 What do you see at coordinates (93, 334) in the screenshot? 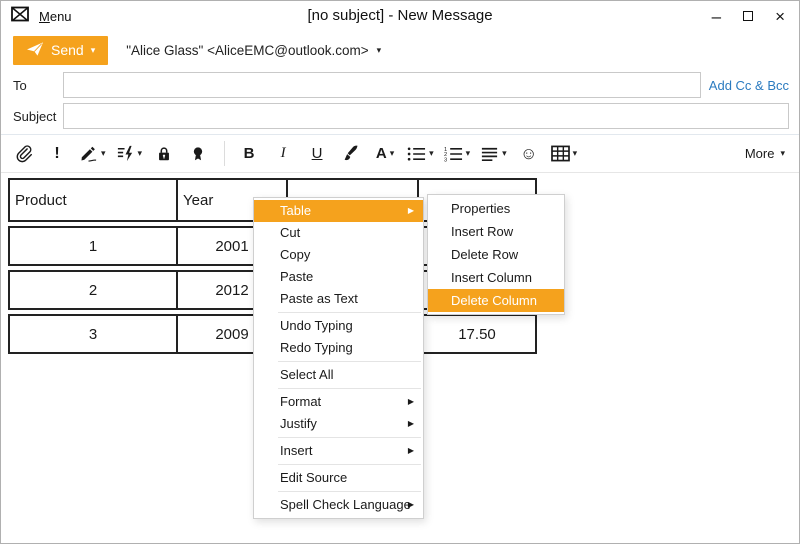
I see `table-cell: 3` at bounding box center [93, 334].